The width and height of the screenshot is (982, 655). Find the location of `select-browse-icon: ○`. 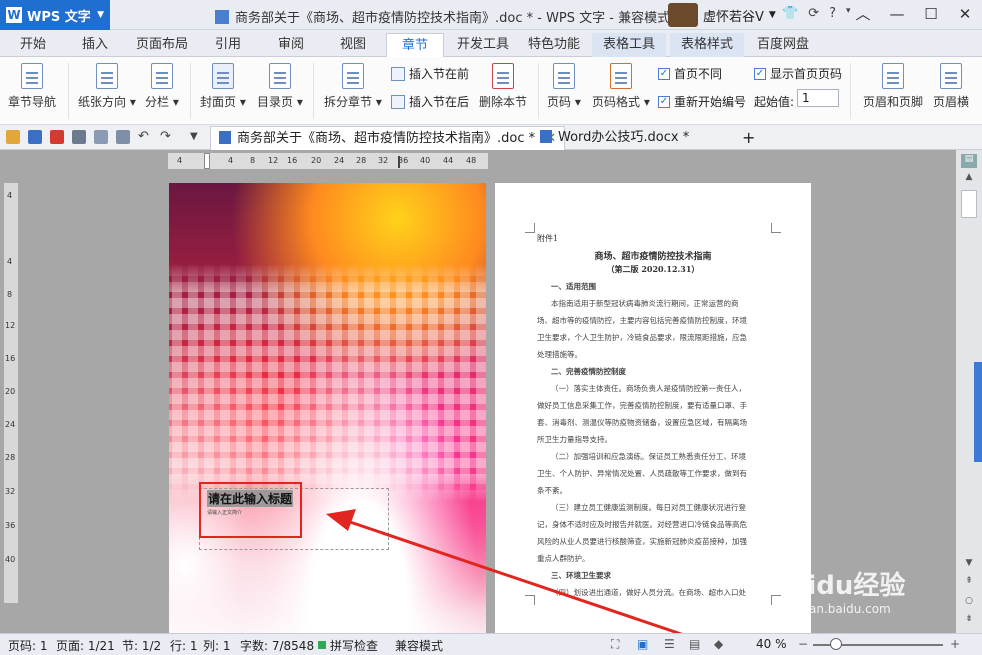

select-browse-icon: ○ is located at coordinates (969, 603).